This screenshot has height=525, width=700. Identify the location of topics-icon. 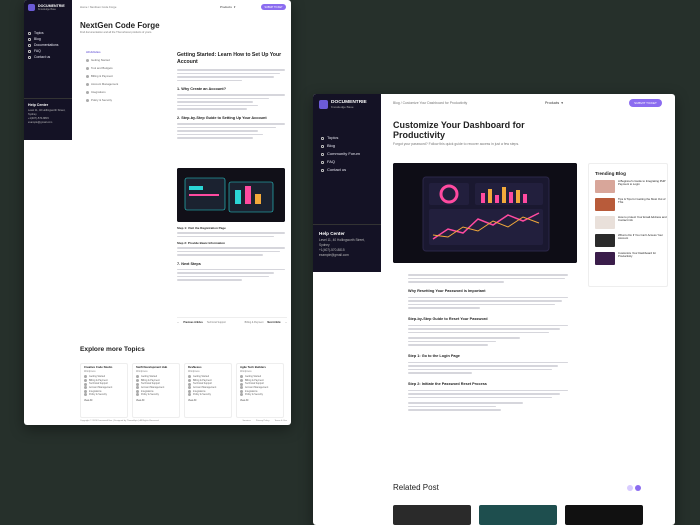
(322, 138).